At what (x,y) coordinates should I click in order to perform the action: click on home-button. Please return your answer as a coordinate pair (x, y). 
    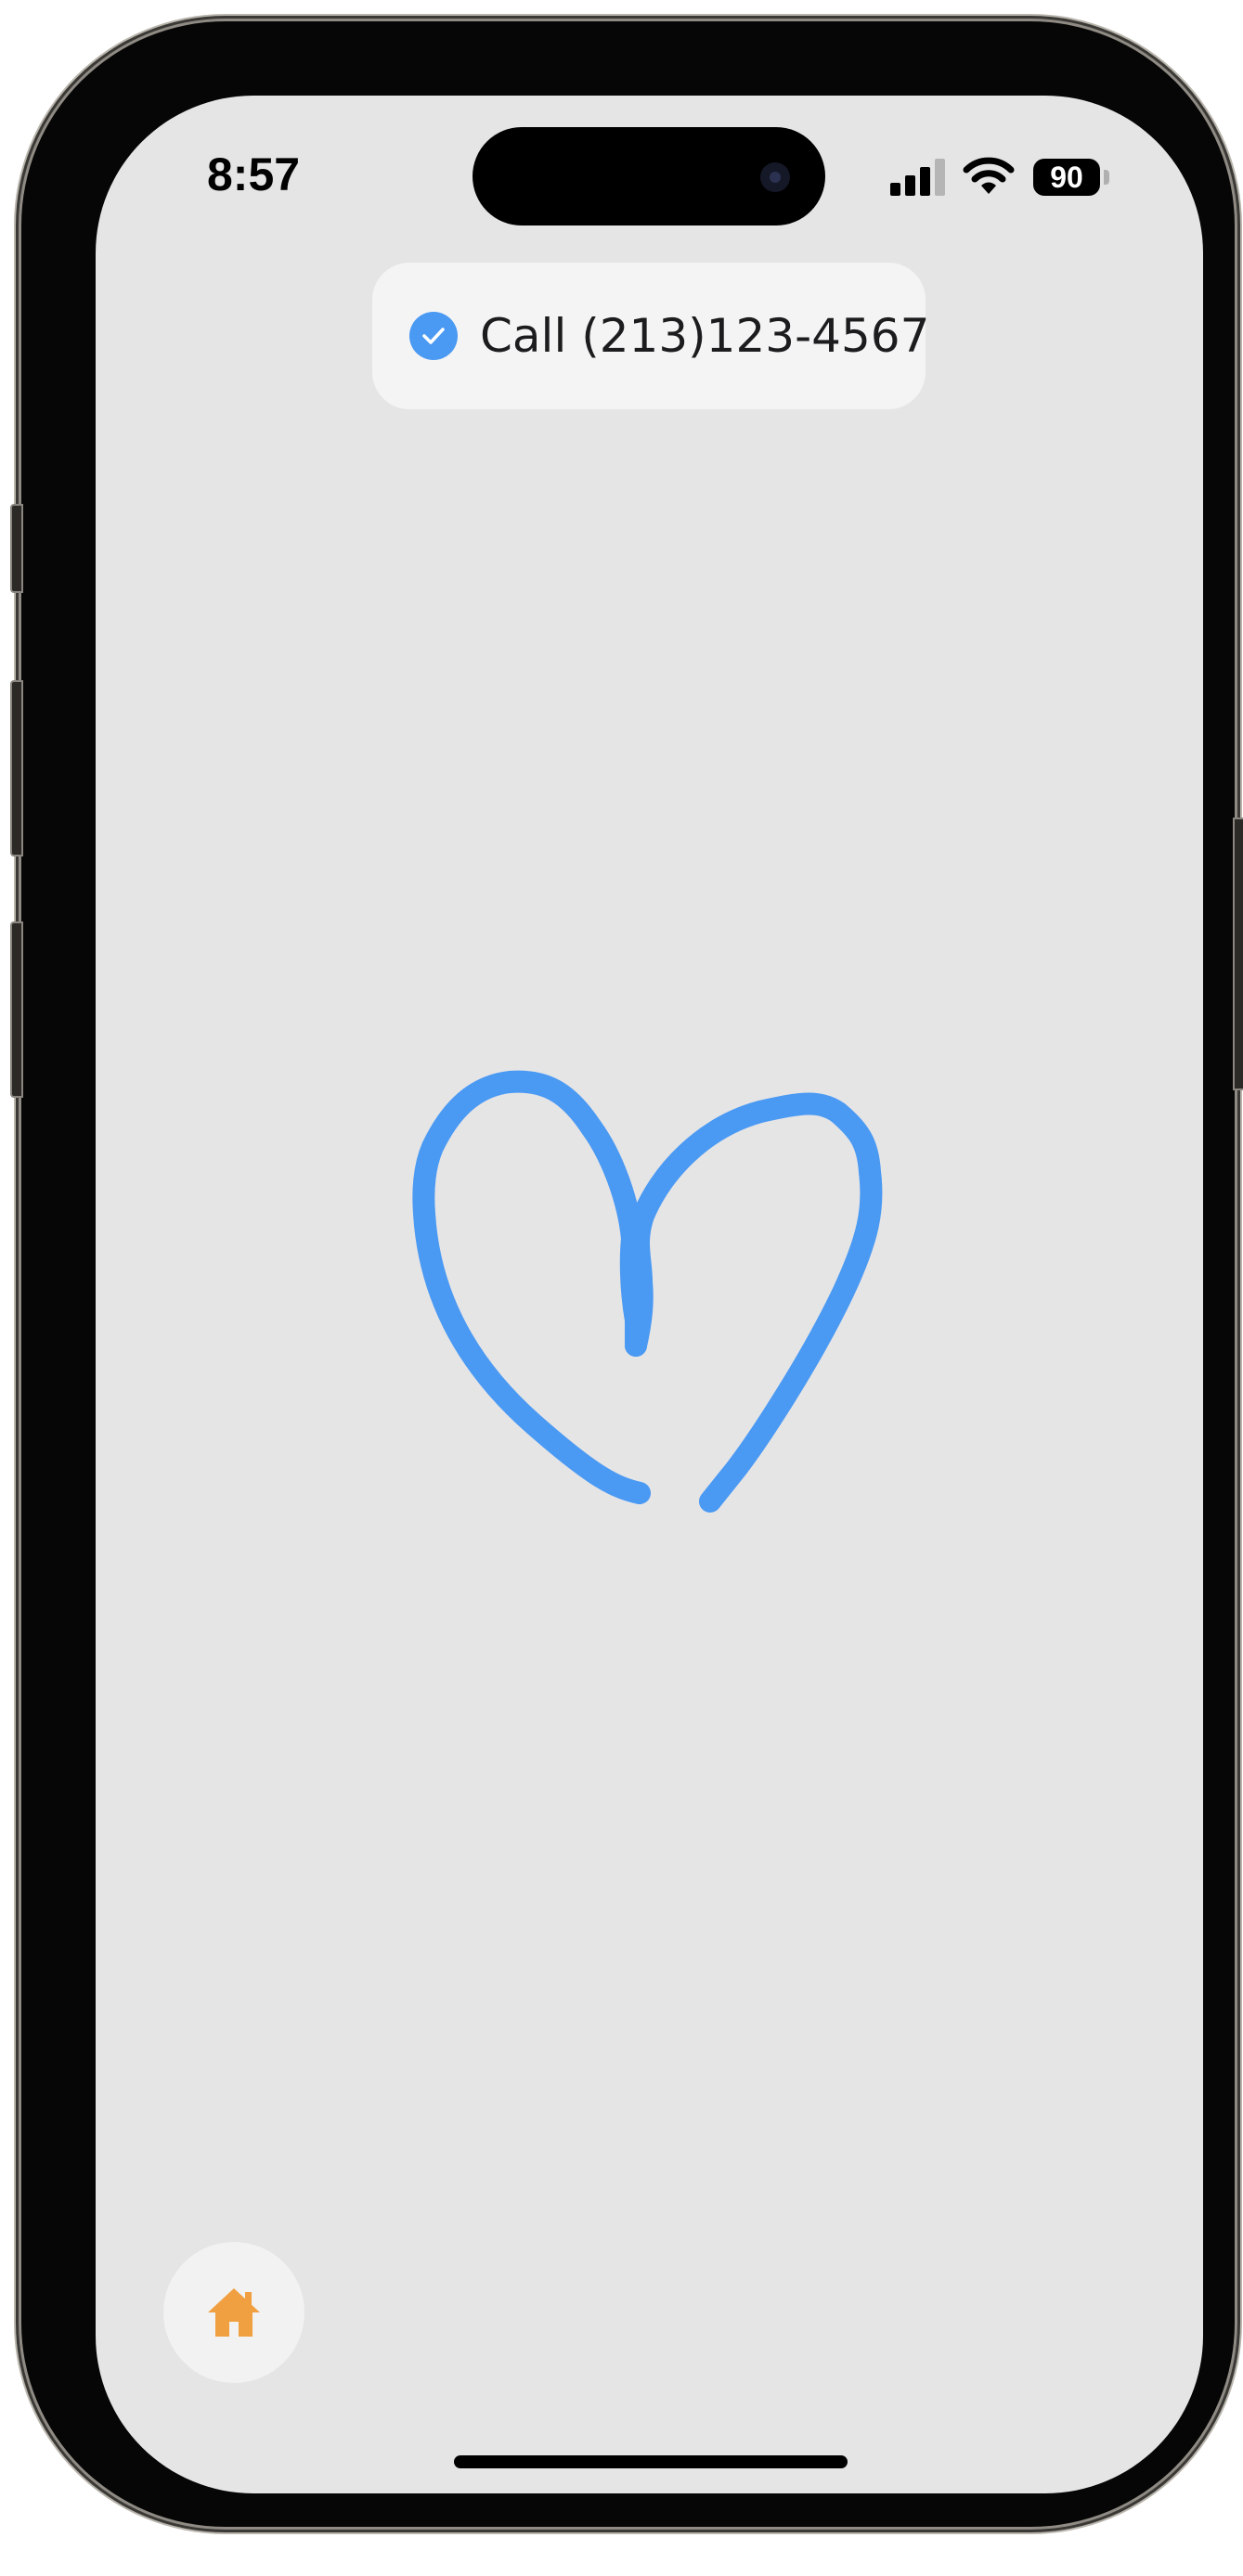
    Looking at the image, I should click on (233, 2312).